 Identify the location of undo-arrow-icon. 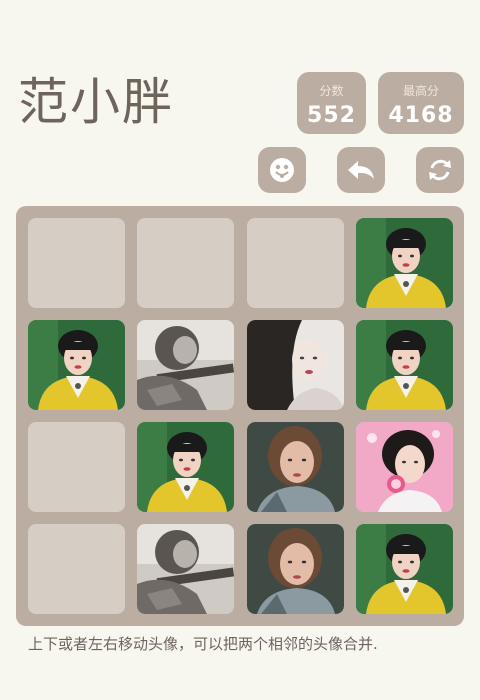
(361, 170).